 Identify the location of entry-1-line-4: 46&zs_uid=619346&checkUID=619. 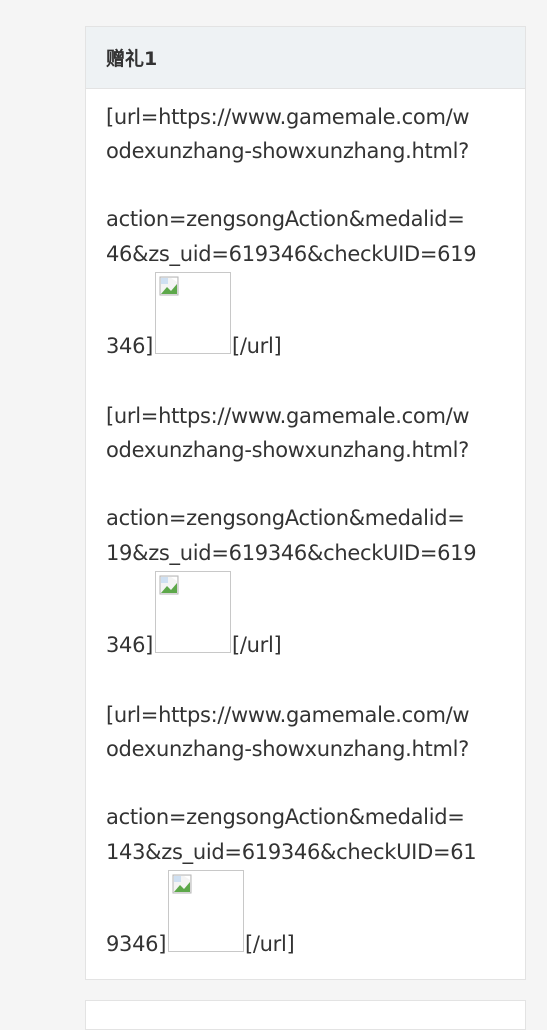
(291, 254).